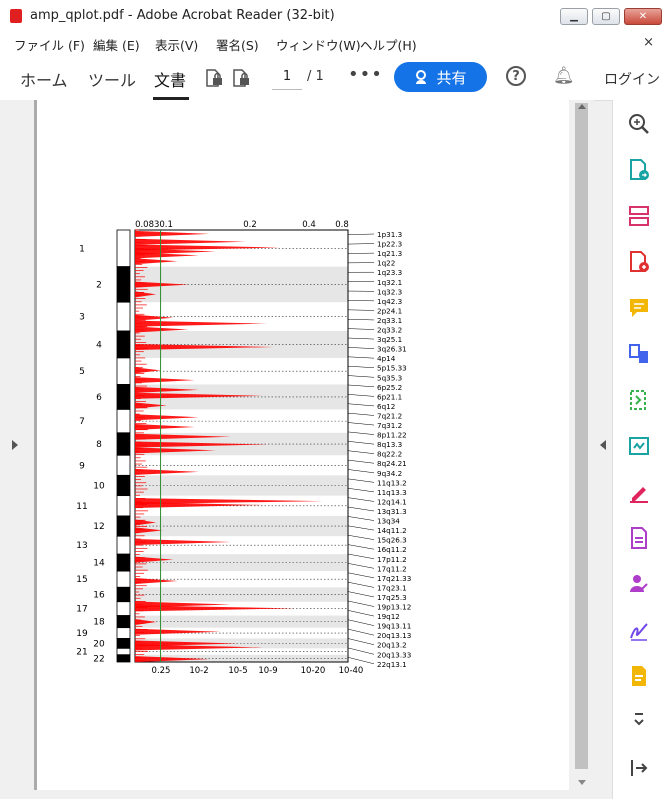  I want to click on cytoband-label: 6p25.2, so click(389, 387).